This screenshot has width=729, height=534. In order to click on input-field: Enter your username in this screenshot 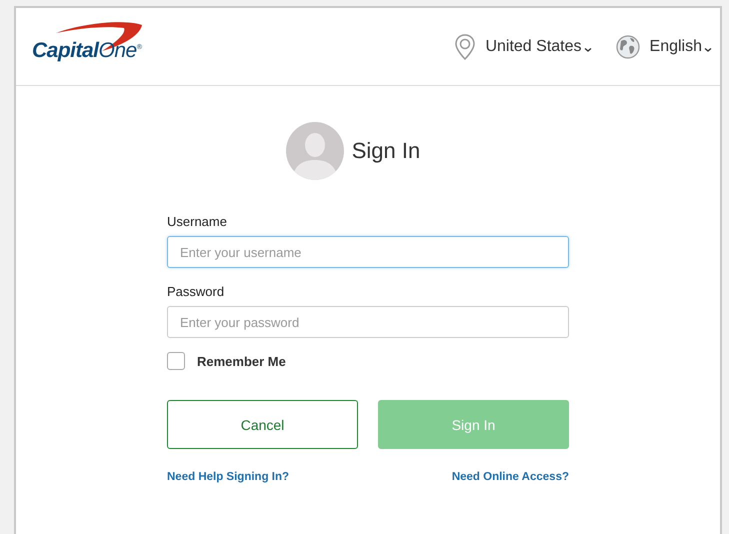, I will do `click(368, 252)`.